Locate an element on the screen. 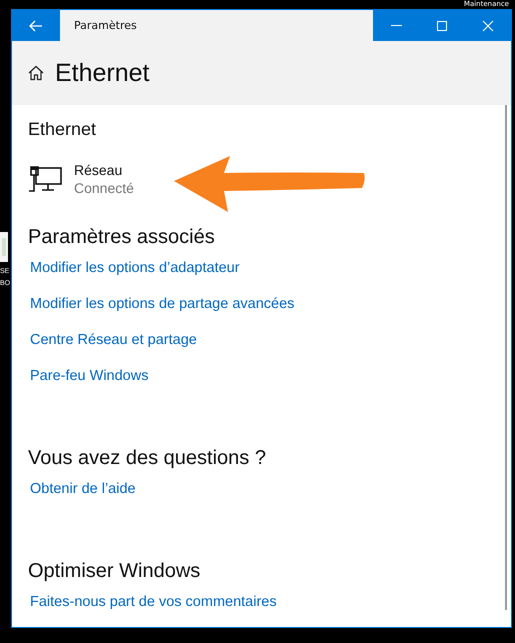 This screenshot has height=643, width=515. section-heading: Optimiser Windows is located at coordinates (114, 571).